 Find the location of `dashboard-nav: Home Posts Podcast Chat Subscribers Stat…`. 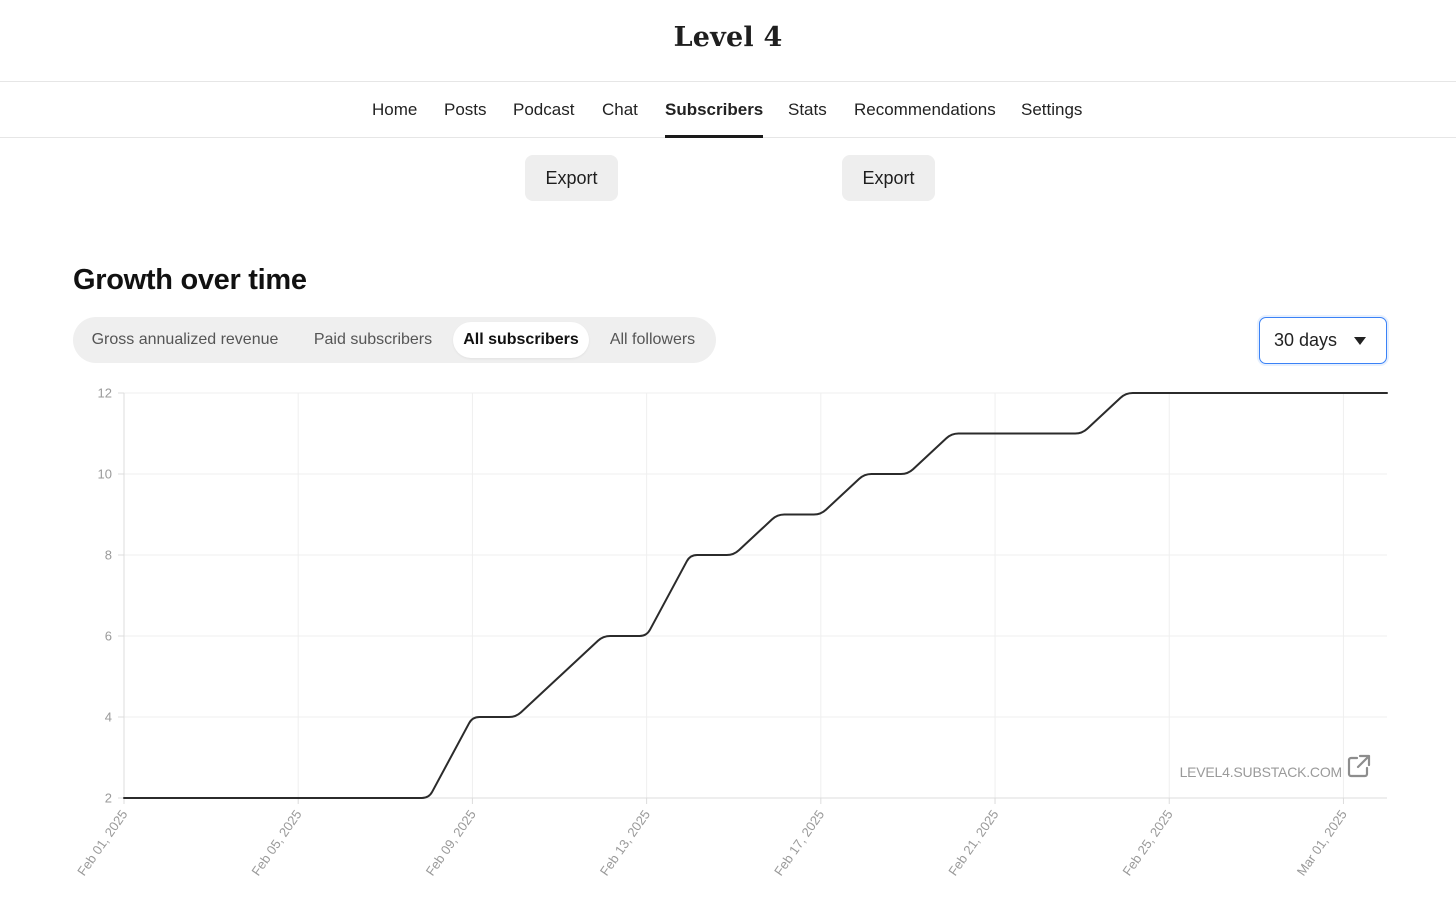

dashboard-nav: Home Posts Podcast Chat Subscribers Stat… is located at coordinates (728, 110).